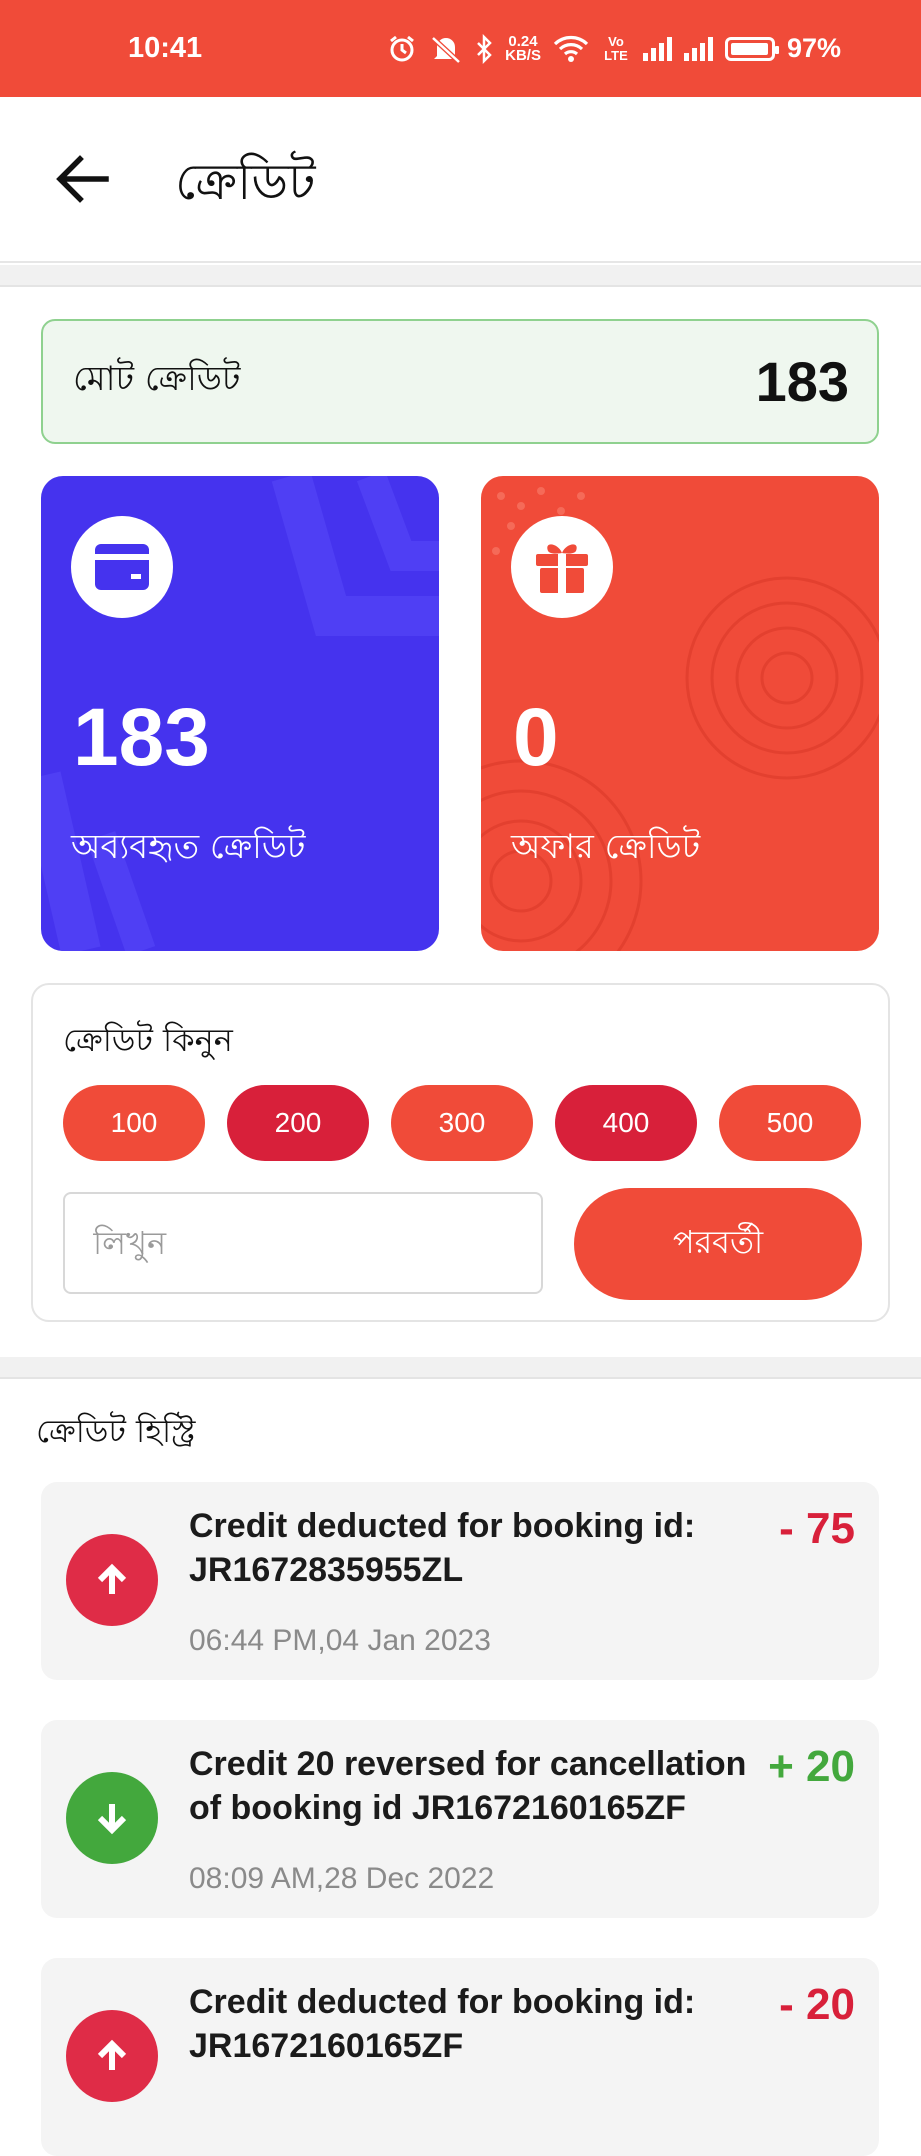  I want to click on app-bar: ক্রেডিট, so click(460, 180).